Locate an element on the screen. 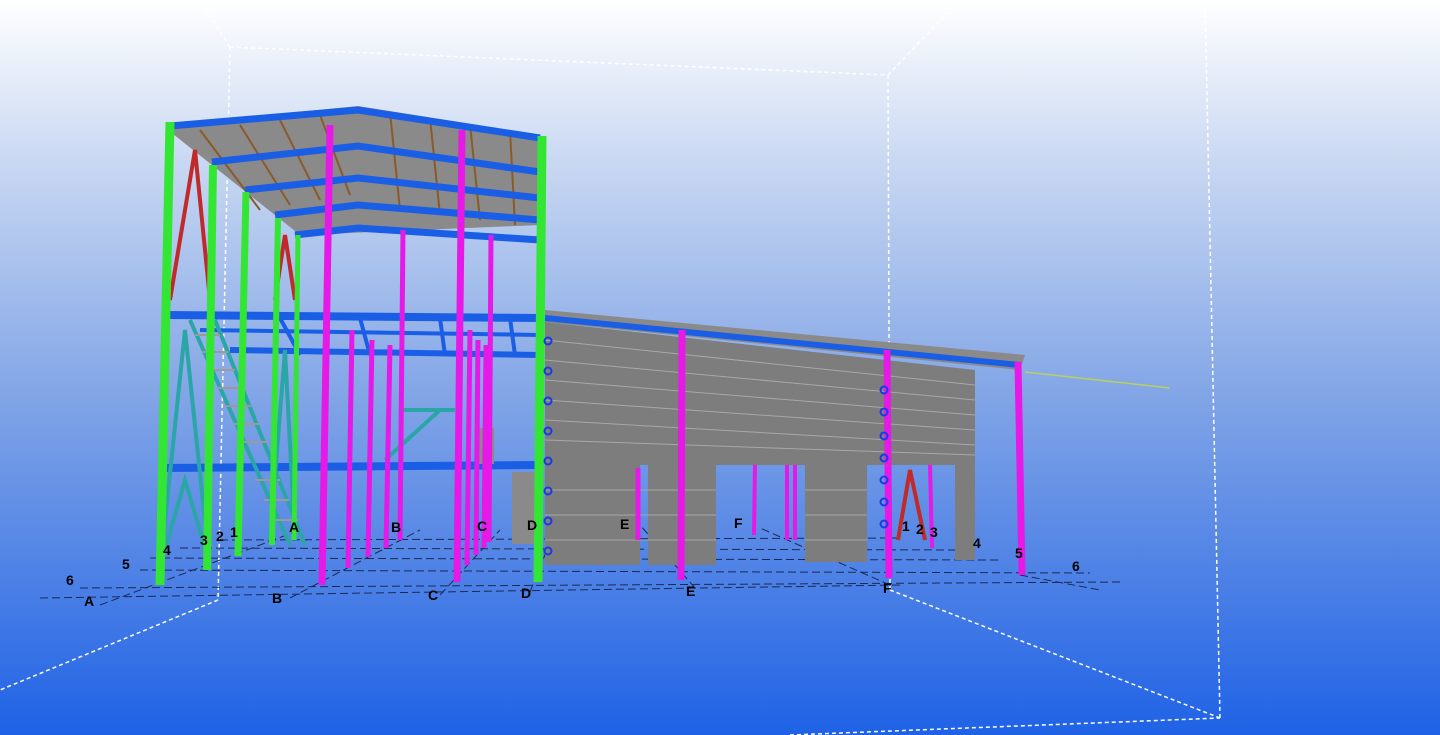  grid-label-1-left: 1 is located at coordinates (234, 532).